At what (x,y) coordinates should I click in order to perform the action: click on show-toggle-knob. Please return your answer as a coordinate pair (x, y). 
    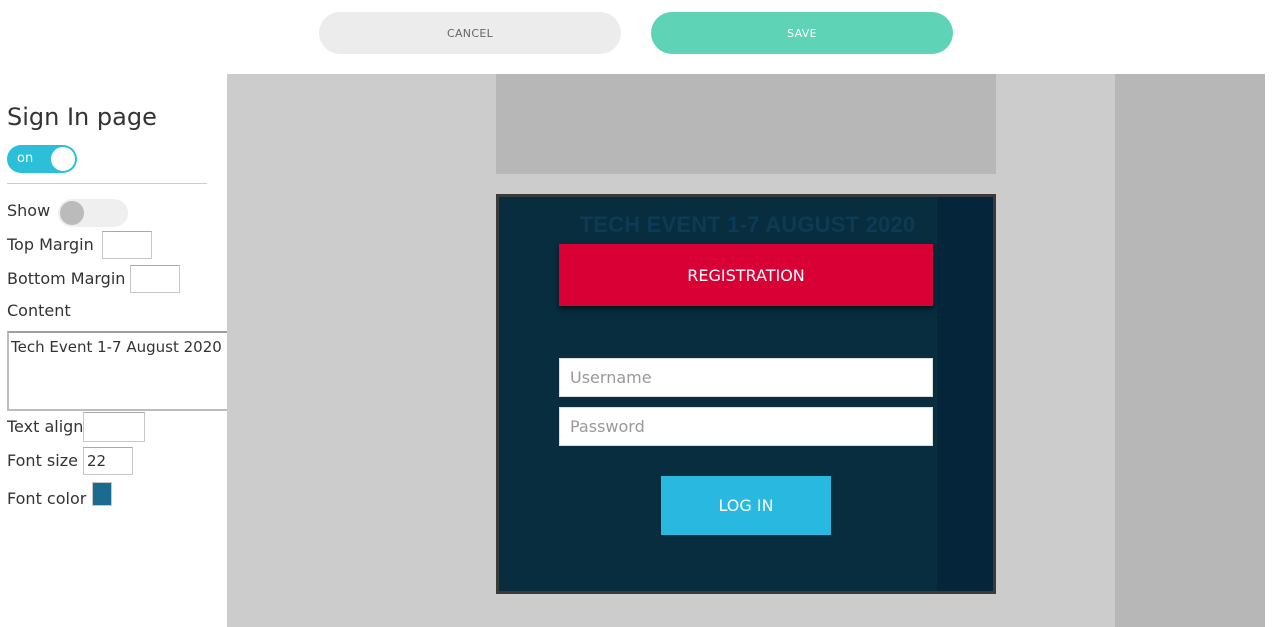
    Looking at the image, I should click on (72, 213).